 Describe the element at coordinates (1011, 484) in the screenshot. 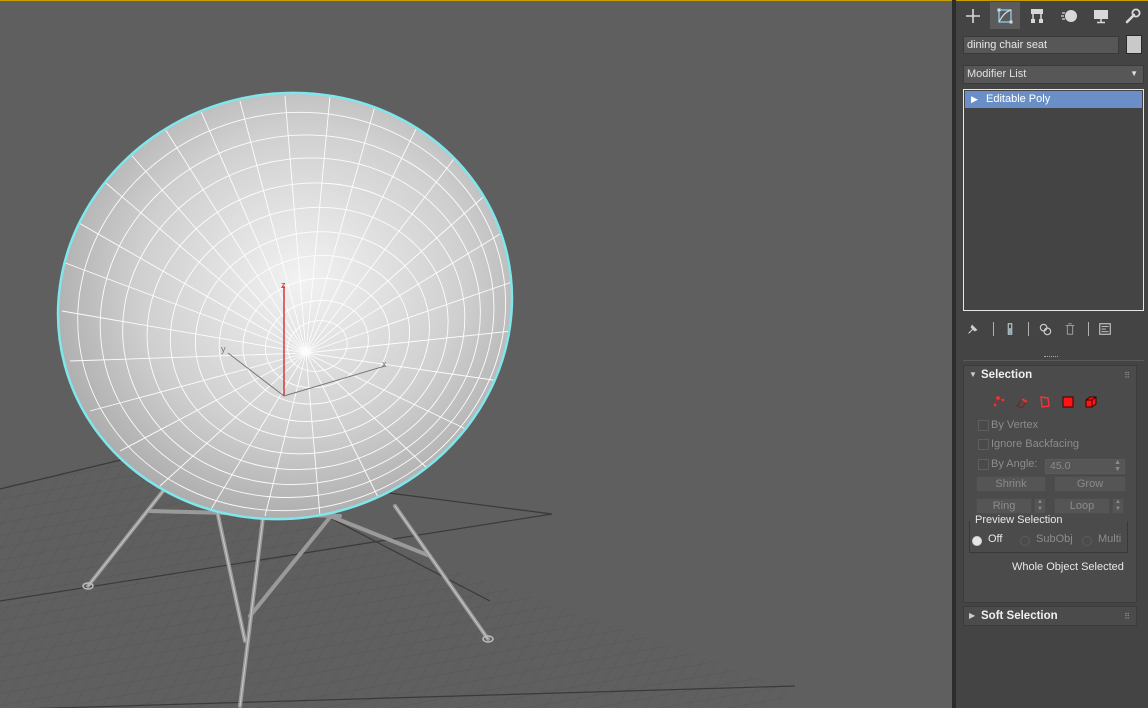

I see `shrink-button: Shrink` at that location.